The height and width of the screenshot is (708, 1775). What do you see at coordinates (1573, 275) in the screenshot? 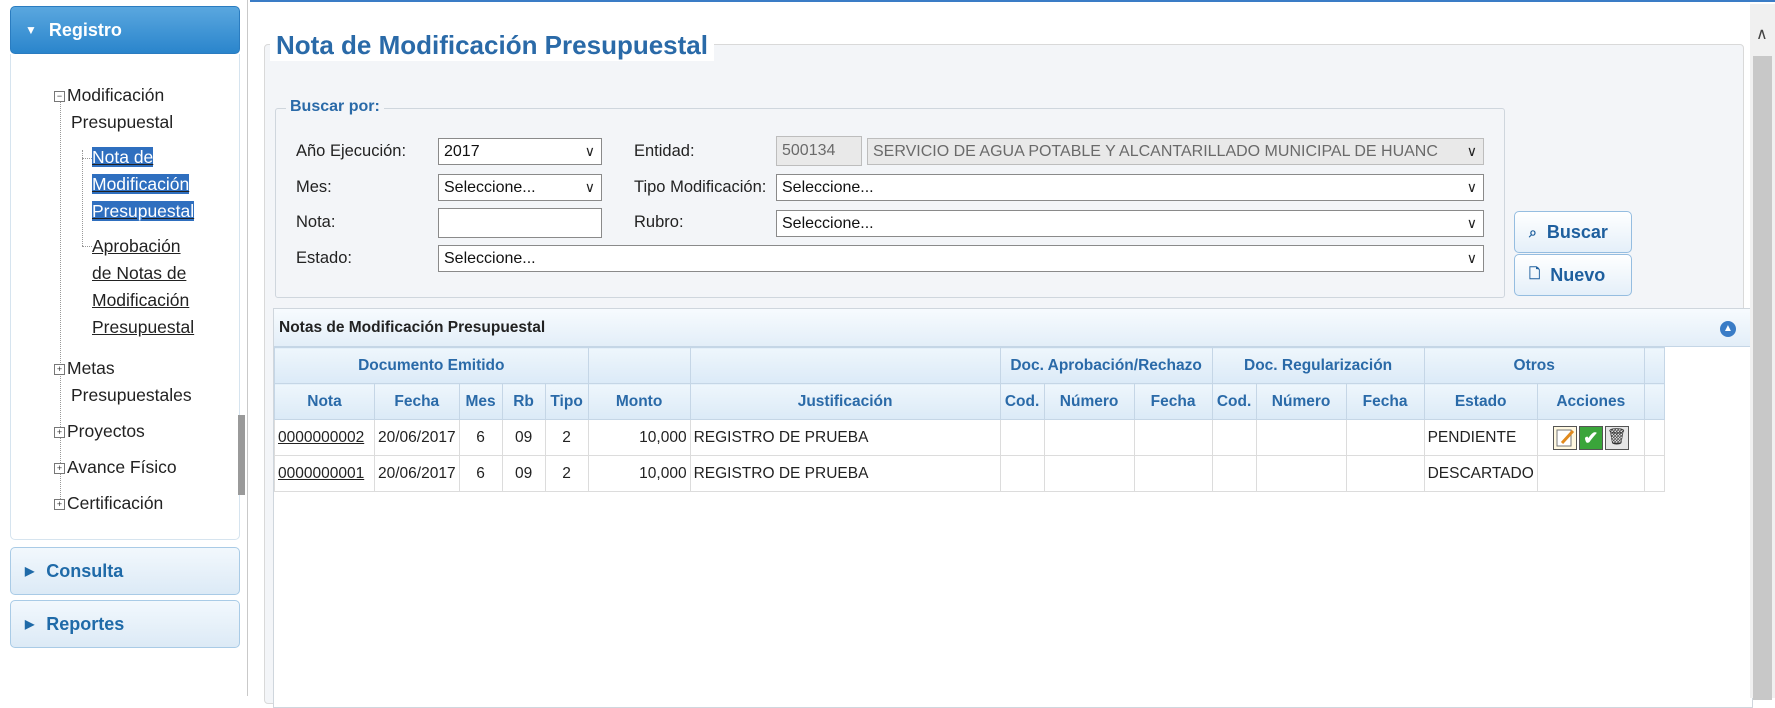
I see `nuevo-button: 🗋 Nuevo` at bounding box center [1573, 275].